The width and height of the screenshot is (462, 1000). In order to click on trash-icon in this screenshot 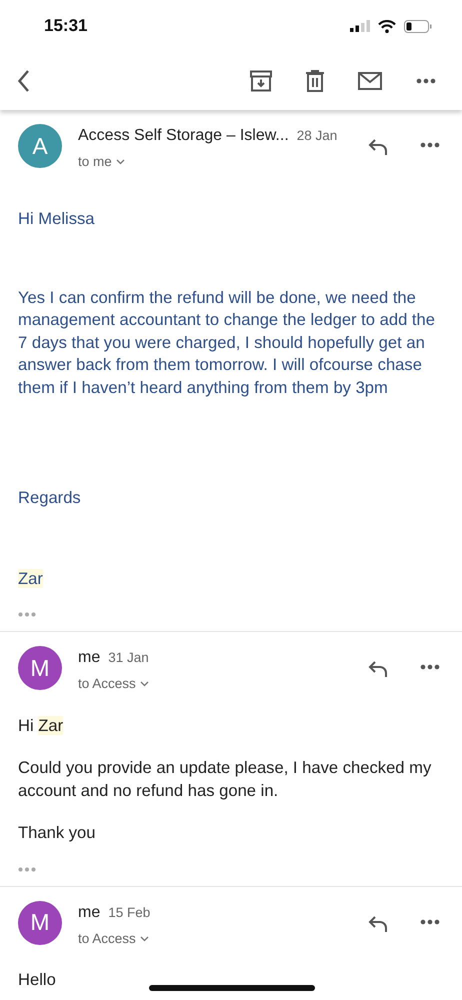, I will do `click(315, 81)`.